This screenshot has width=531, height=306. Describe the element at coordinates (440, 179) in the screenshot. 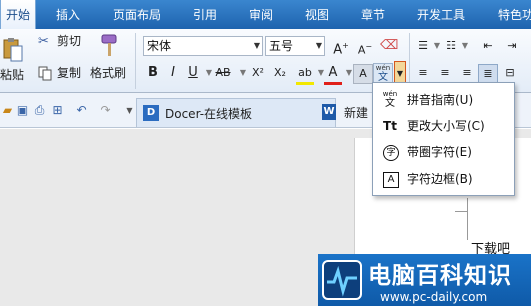

I see `menu-item-label: 字符边框(B)` at that location.